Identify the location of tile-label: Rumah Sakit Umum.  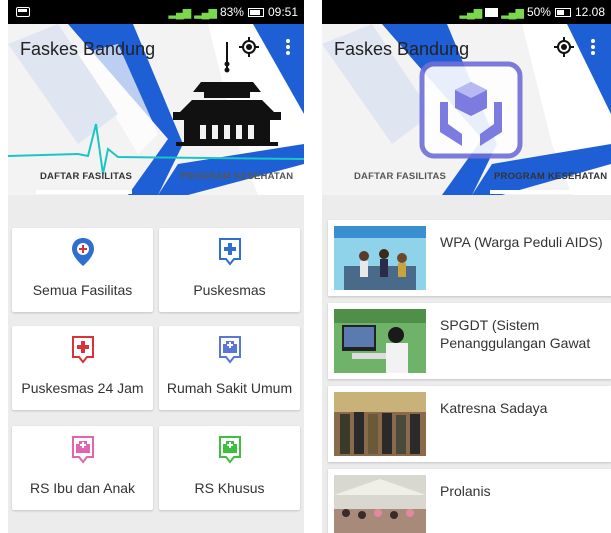
(229, 388).